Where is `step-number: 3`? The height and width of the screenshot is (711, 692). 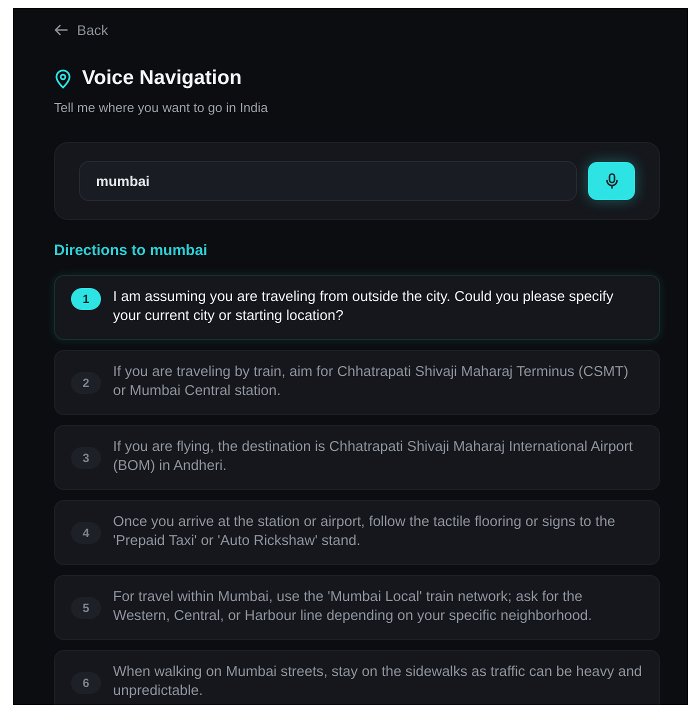 step-number: 3 is located at coordinates (86, 458).